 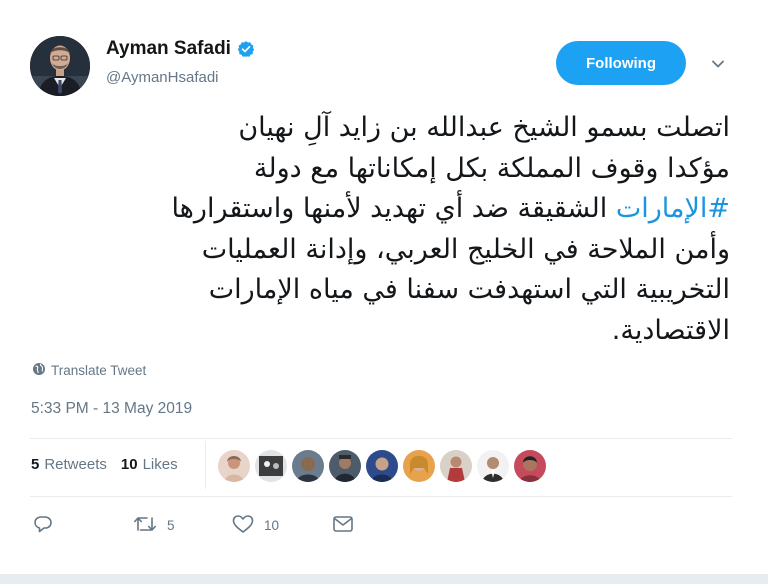 I want to click on retweet-button: 5, so click(x=154, y=525).